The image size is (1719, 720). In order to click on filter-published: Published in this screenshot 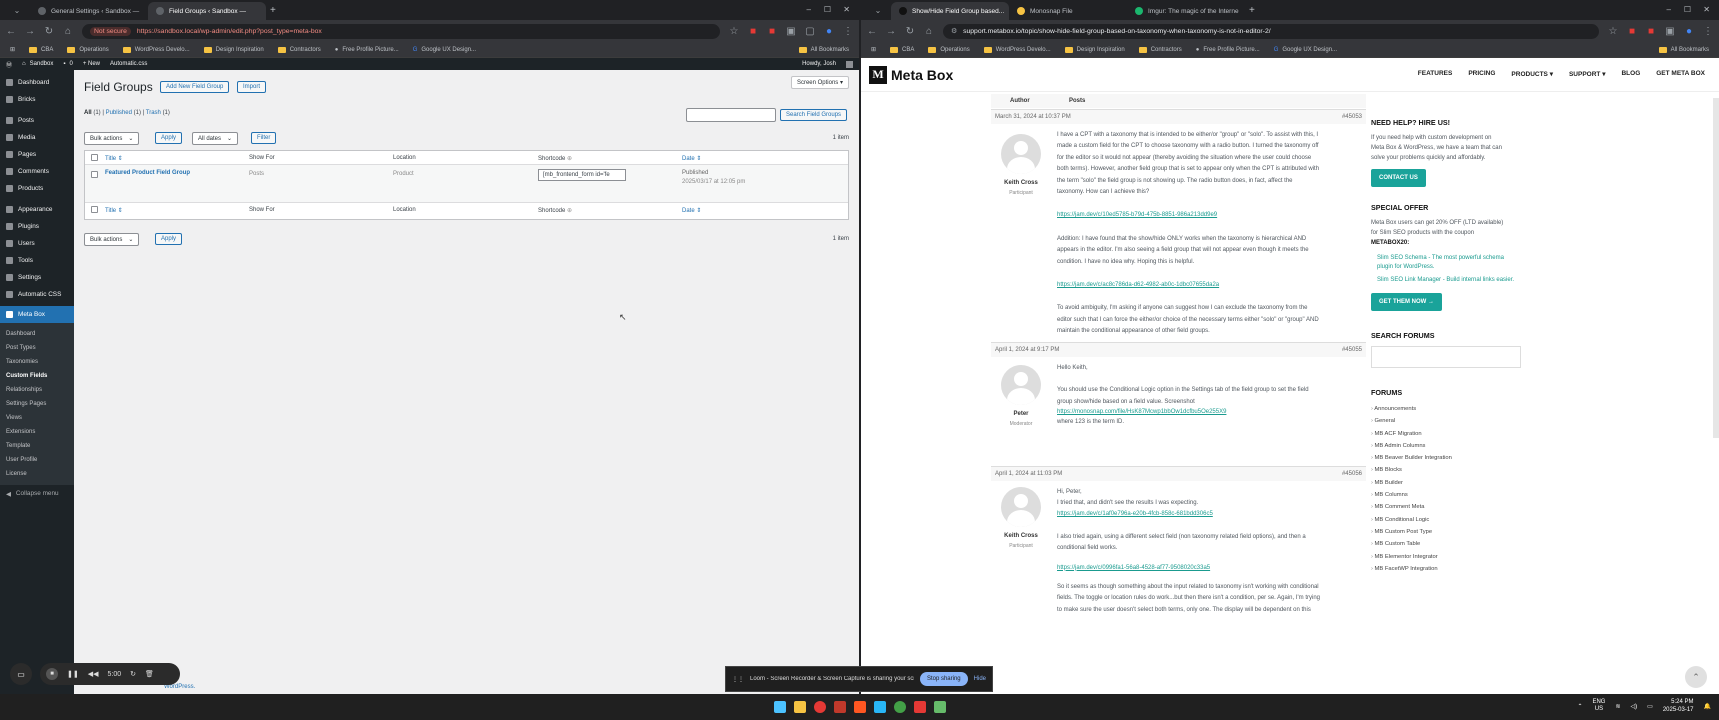, I will do `click(119, 113)`.